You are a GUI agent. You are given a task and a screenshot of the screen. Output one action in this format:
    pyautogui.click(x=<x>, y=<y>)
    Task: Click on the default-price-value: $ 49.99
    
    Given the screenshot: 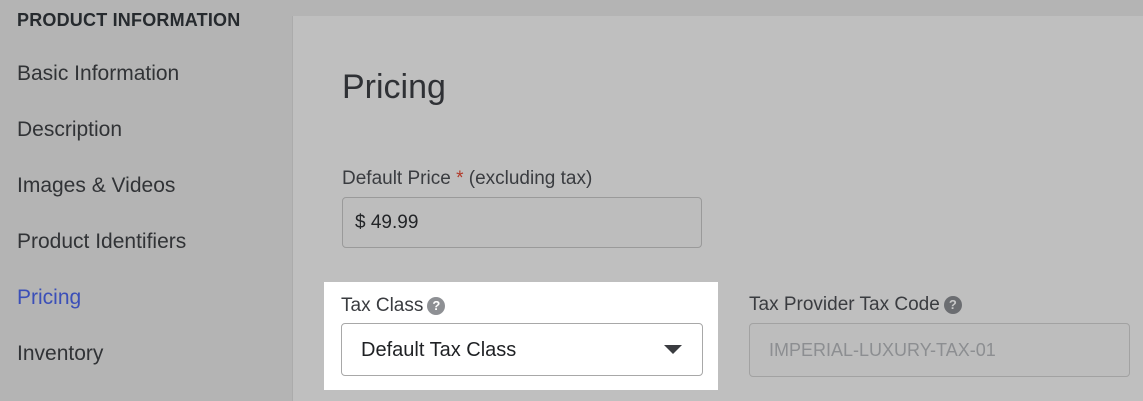 What is the action you would take?
    pyautogui.click(x=387, y=222)
    